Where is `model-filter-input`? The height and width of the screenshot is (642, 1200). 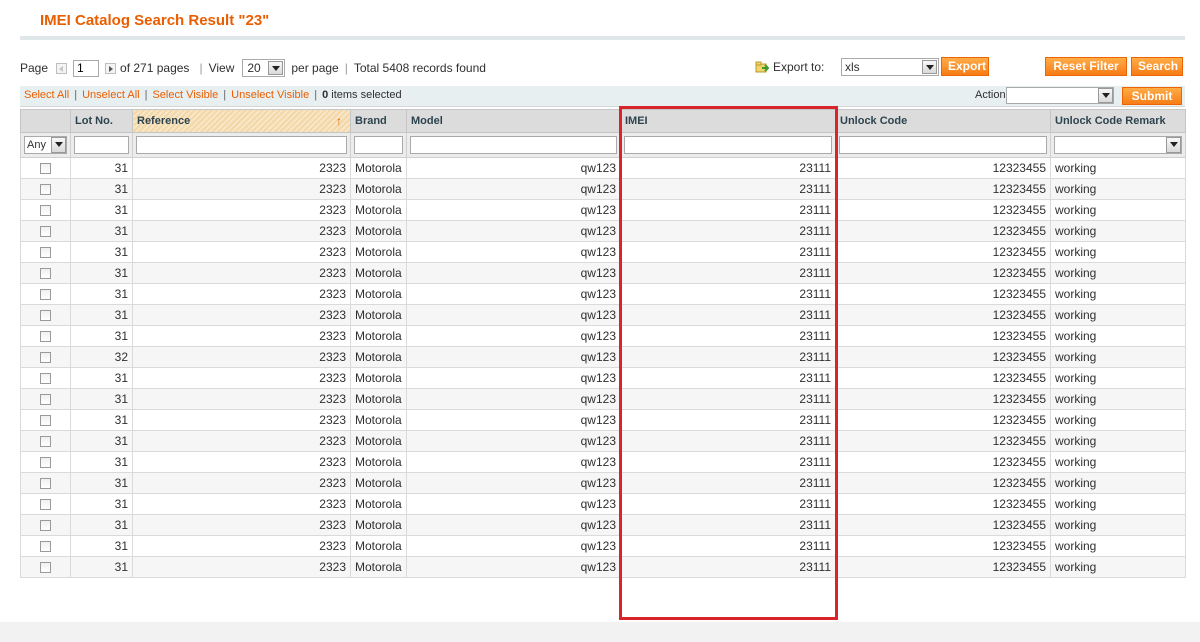 model-filter-input is located at coordinates (513, 145).